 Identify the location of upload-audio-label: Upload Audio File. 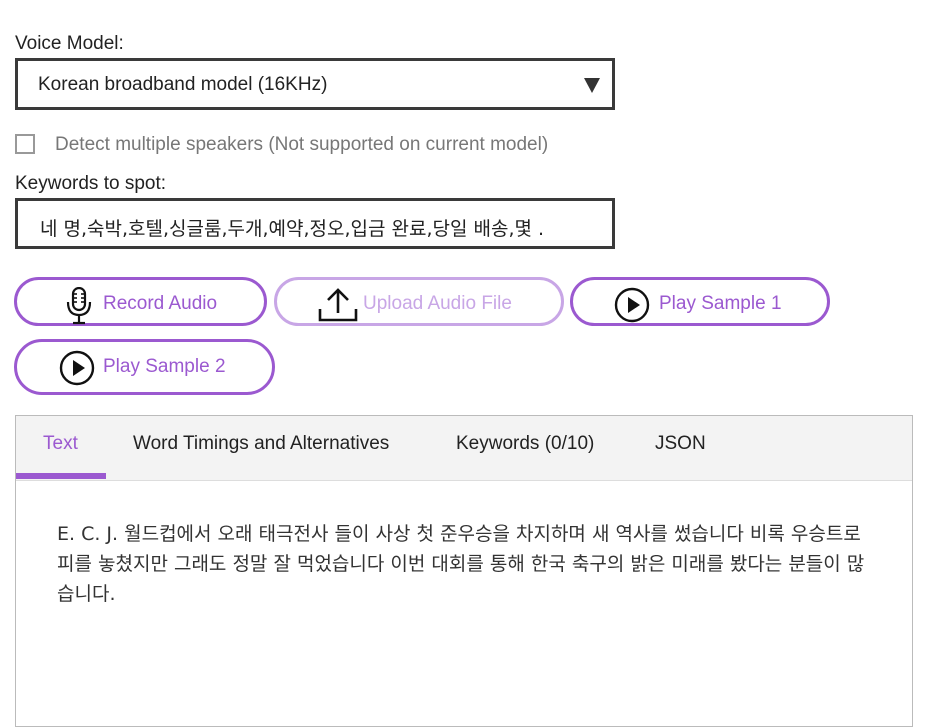
(437, 303).